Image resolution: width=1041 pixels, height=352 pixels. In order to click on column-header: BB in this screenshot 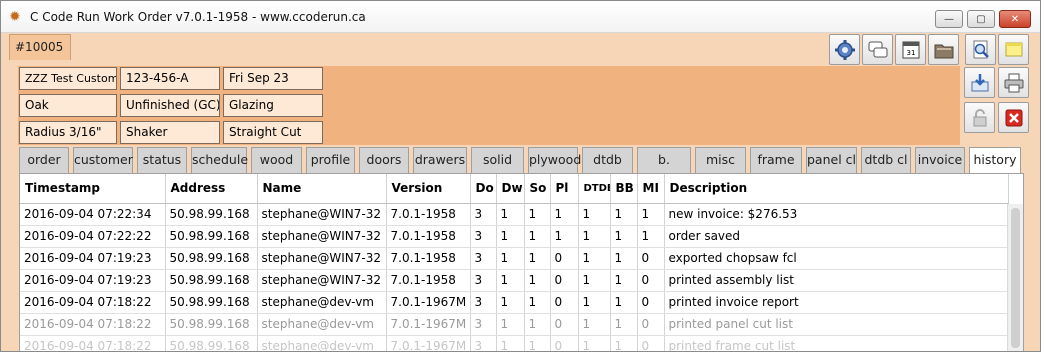, I will do `click(624, 189)`.